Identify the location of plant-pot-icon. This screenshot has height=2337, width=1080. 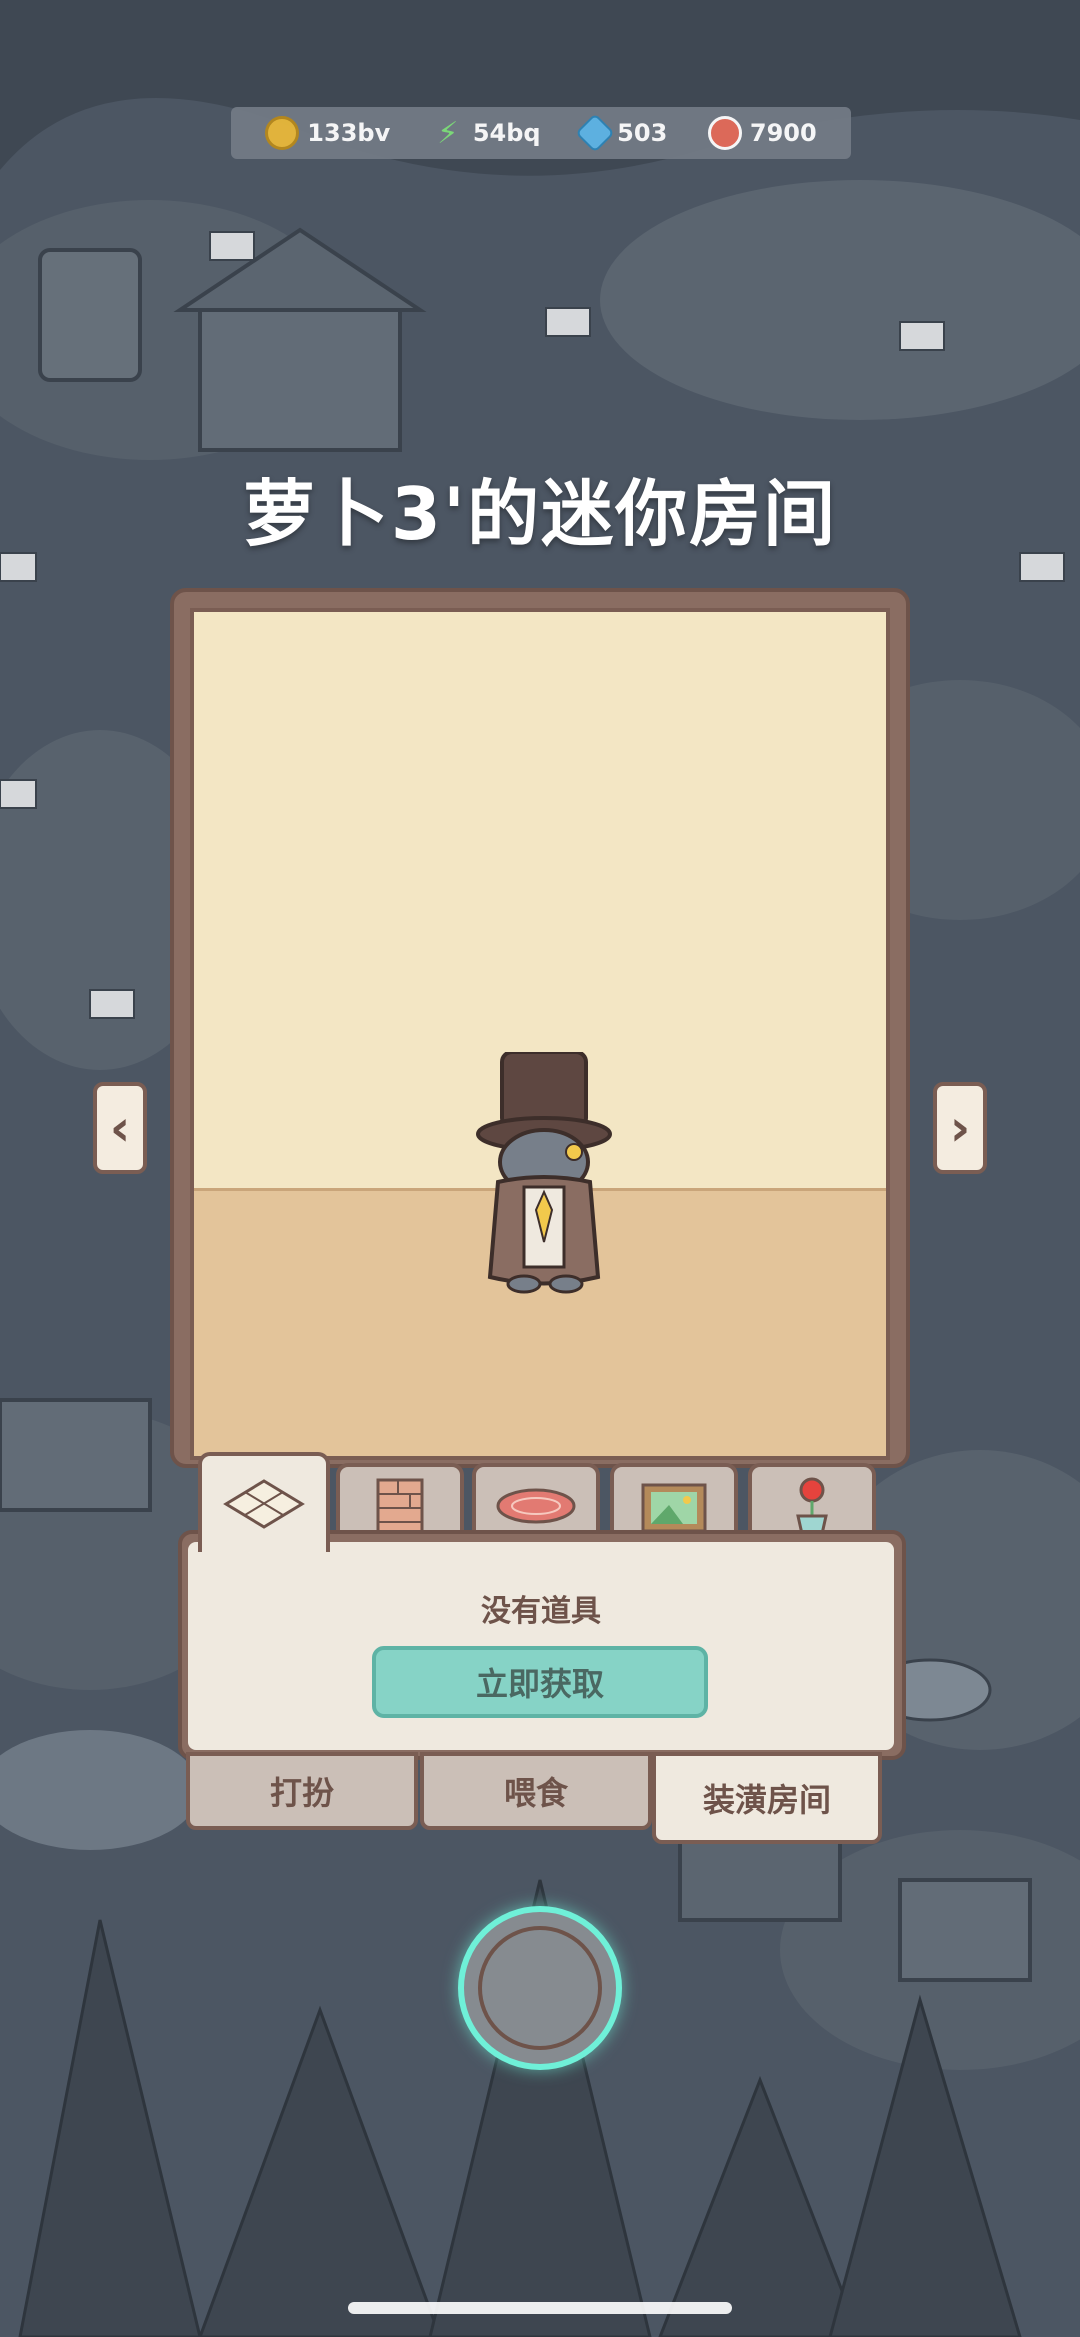
(812, 1506).